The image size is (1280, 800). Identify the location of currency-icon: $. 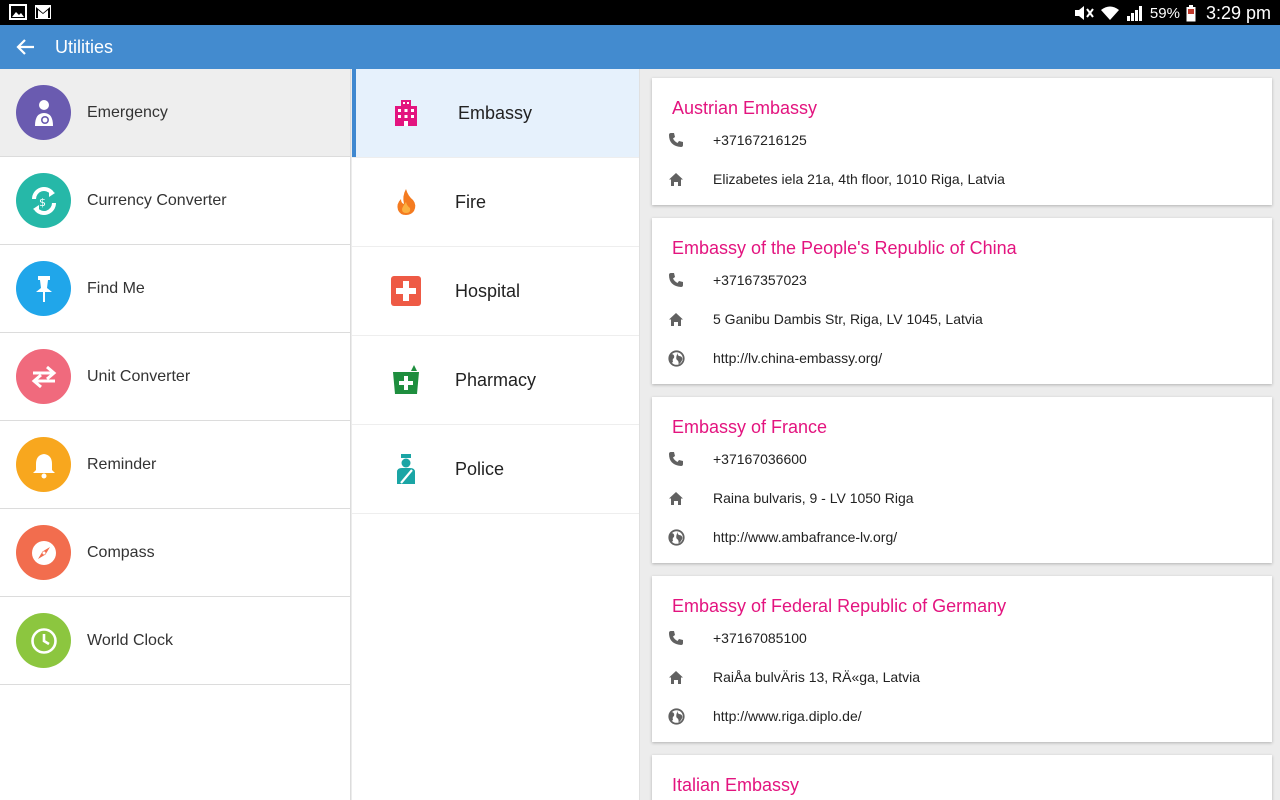
(43, 200).